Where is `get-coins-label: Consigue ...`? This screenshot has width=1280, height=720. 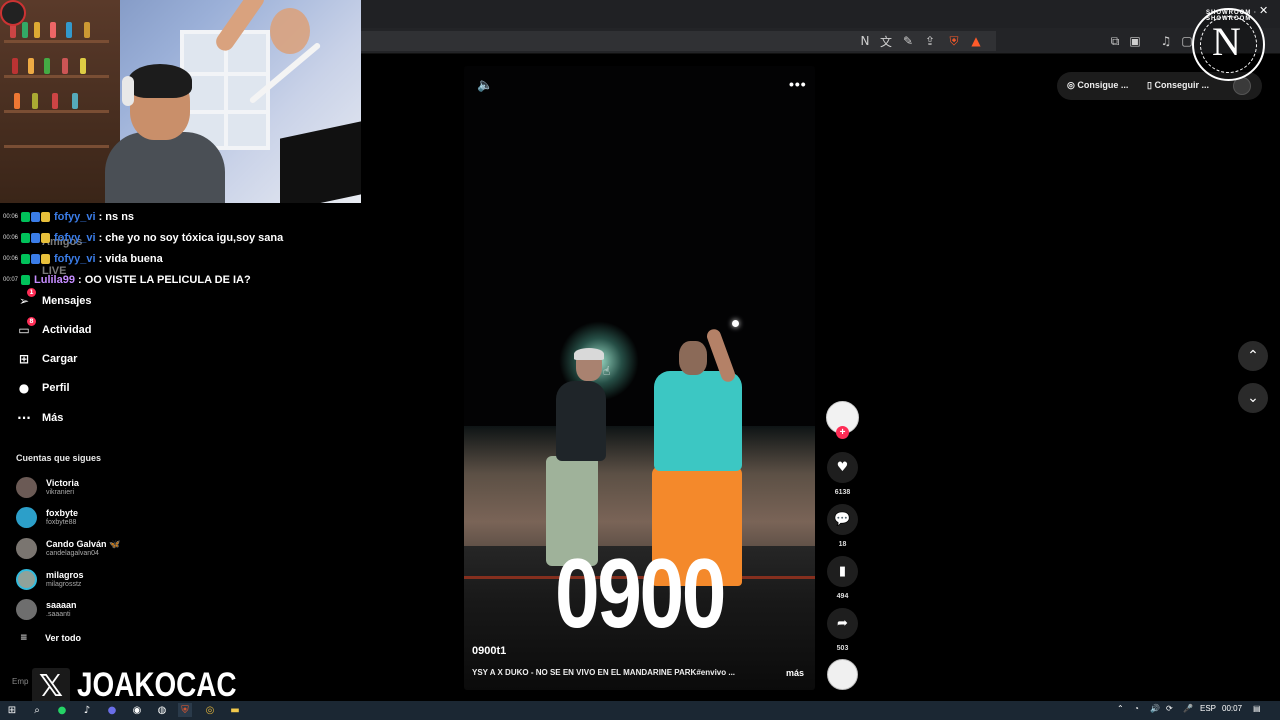
get-coins-label: Consigue ... is located at coordinates (1103, 85).